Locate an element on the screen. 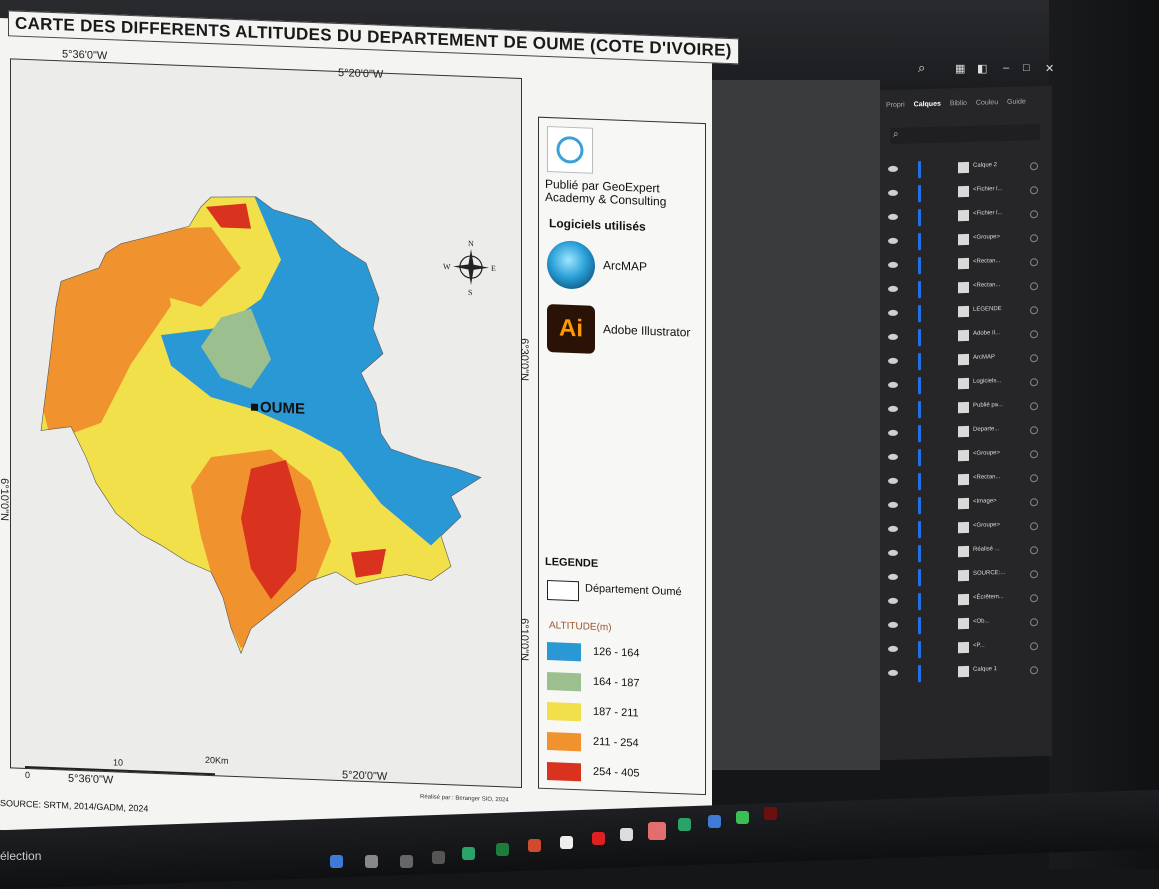  file-explorer-icon is located at coordinates (371, 861).